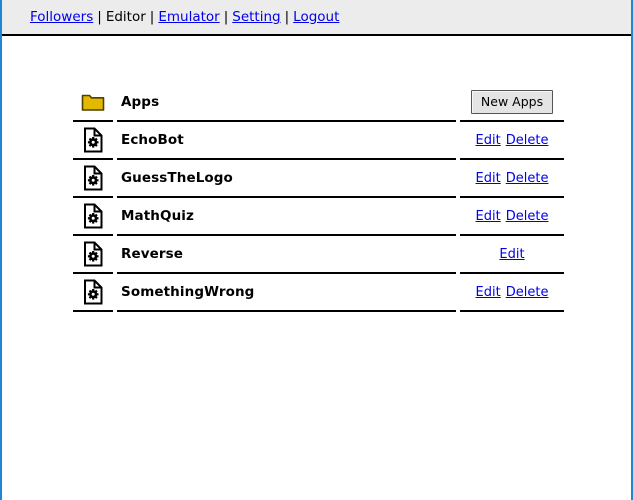 The image size is (633, 500). I want to click on nav-item-setting: Setting, so click(256, 17).